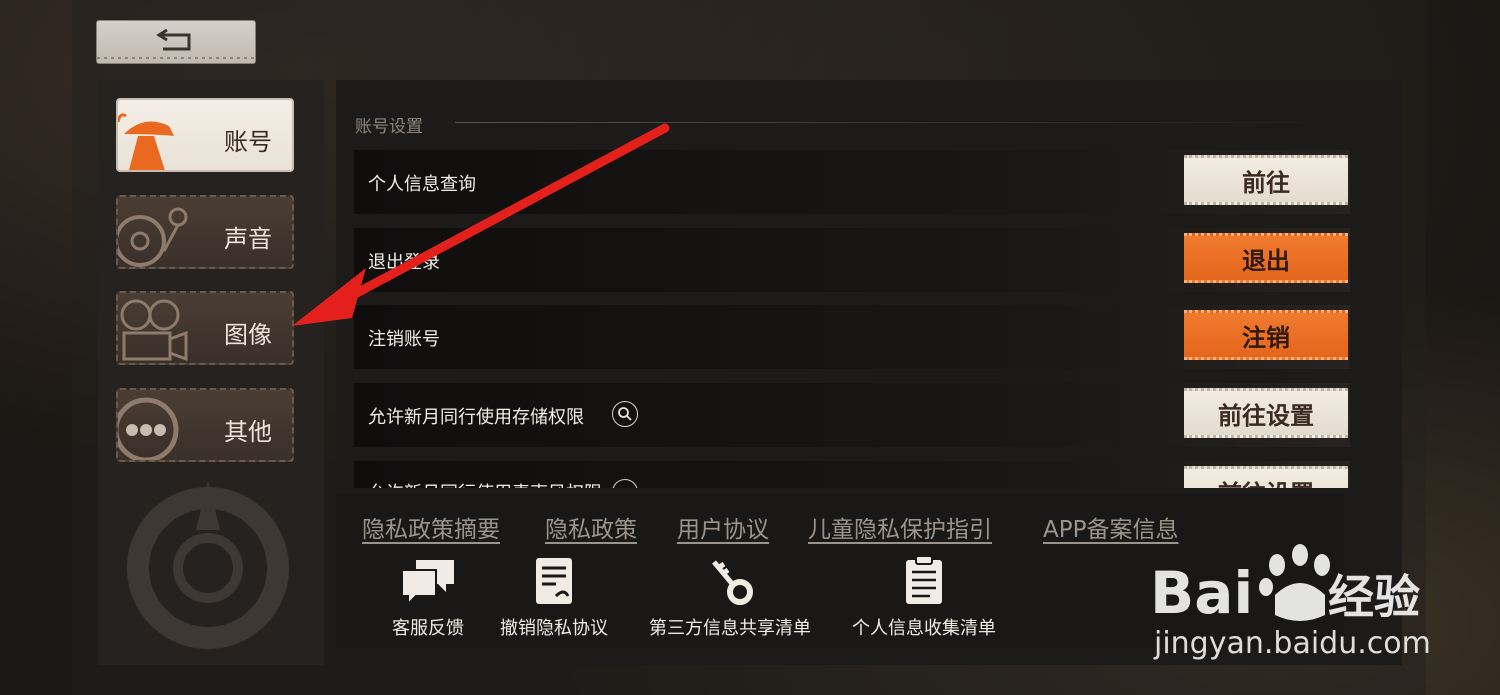  I want to click on record-player-icon, so click(153, 237).